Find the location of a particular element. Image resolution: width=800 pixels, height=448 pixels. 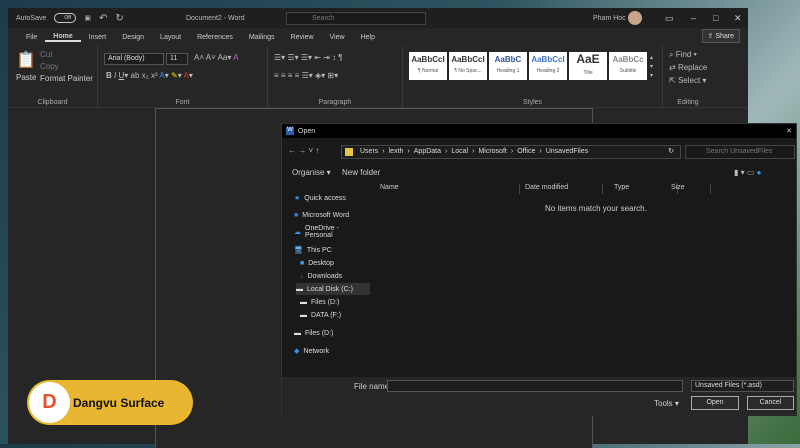

empty-message: No items match your search. is located at coordinates (596, 208).